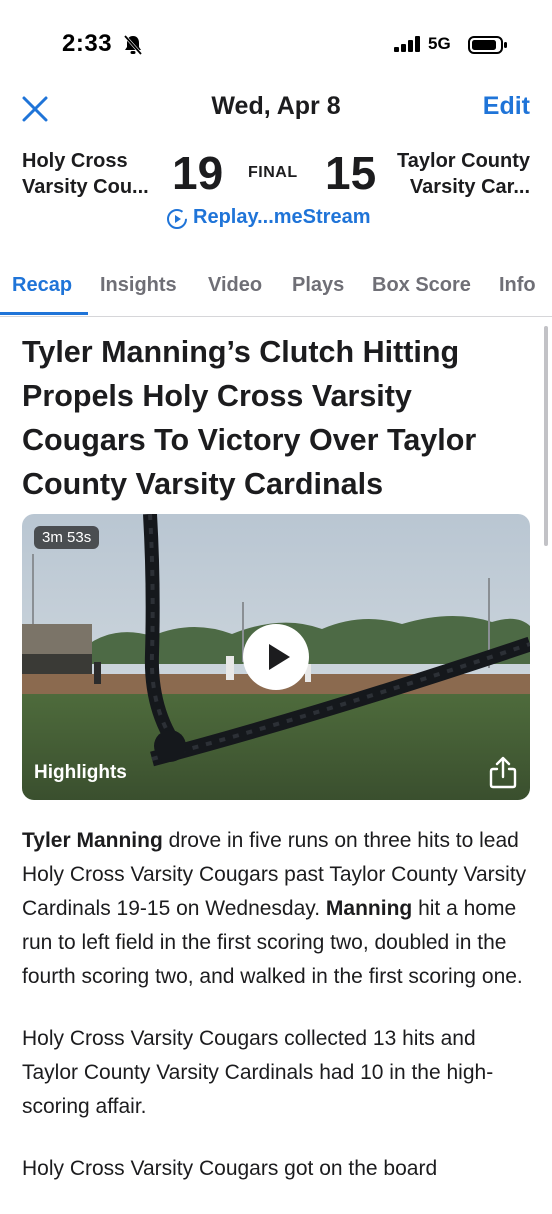 The height and width of the screenshot is (1214, 552). What do you see at coordinates (80, 772) in the screenshot?
I see `video-title: Highlights` at bounding box center [80, 772].